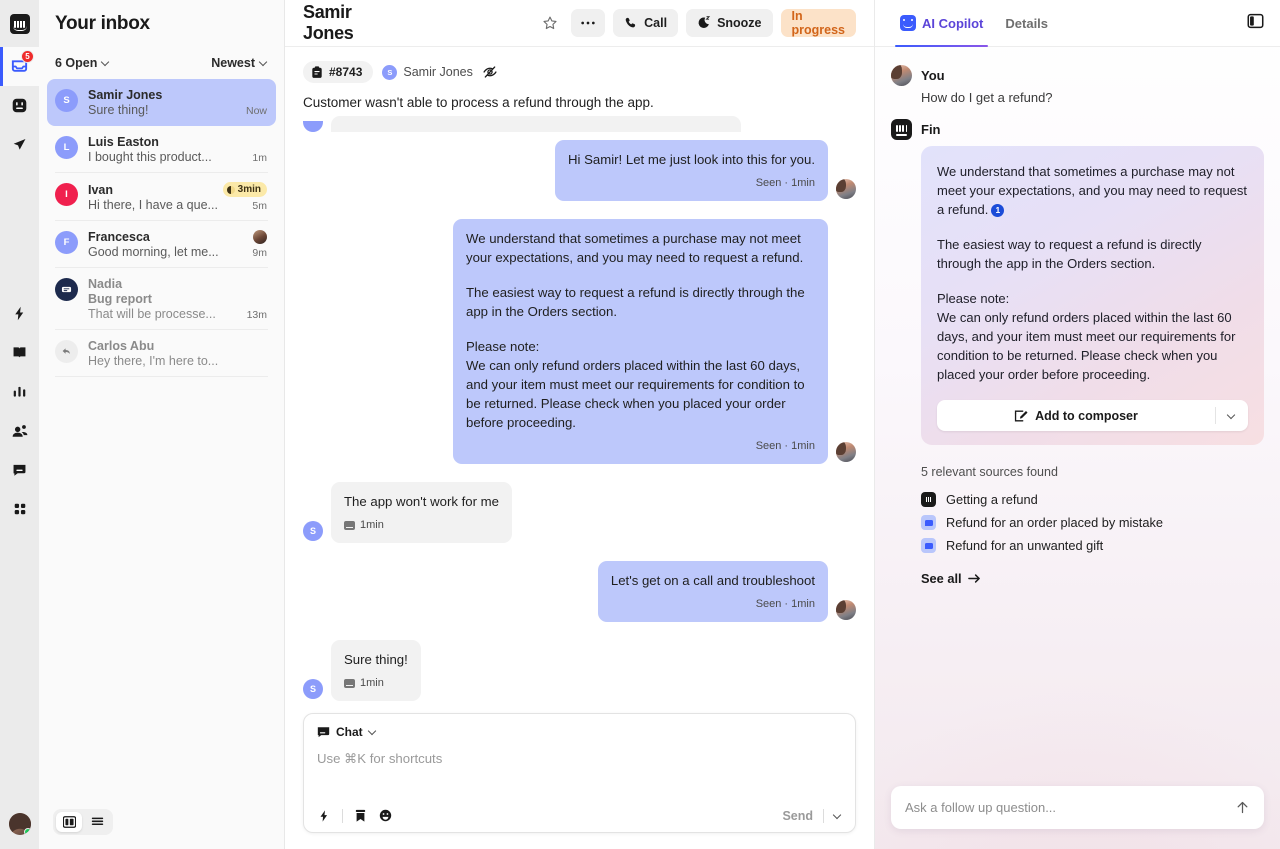 This screenshot has height=849, width=1280. Describe the element at coordinates (1092, 545) in the screenshot. I see `list-item: Refund for an unwanted gift` at that location.